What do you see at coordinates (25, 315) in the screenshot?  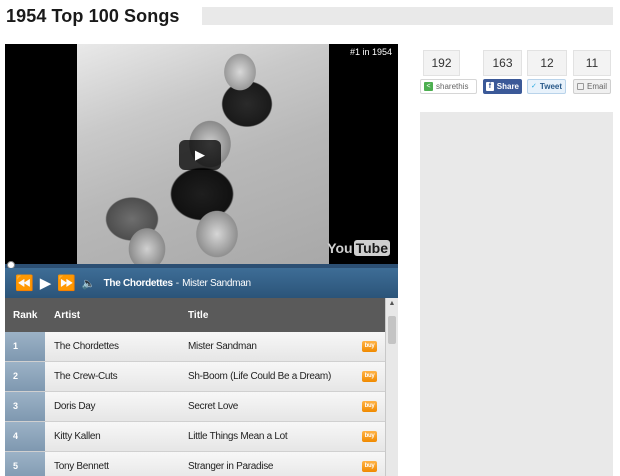 I see `header-rank: Rank` at bounding box center [25, 315].